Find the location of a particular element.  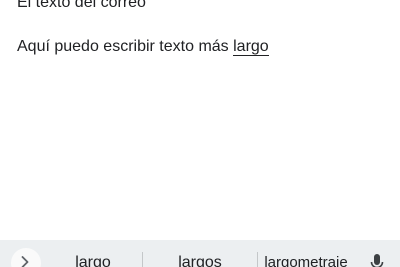

text-prefix: Aquí puedo escribir texto más is located at coordinates (125, 46).